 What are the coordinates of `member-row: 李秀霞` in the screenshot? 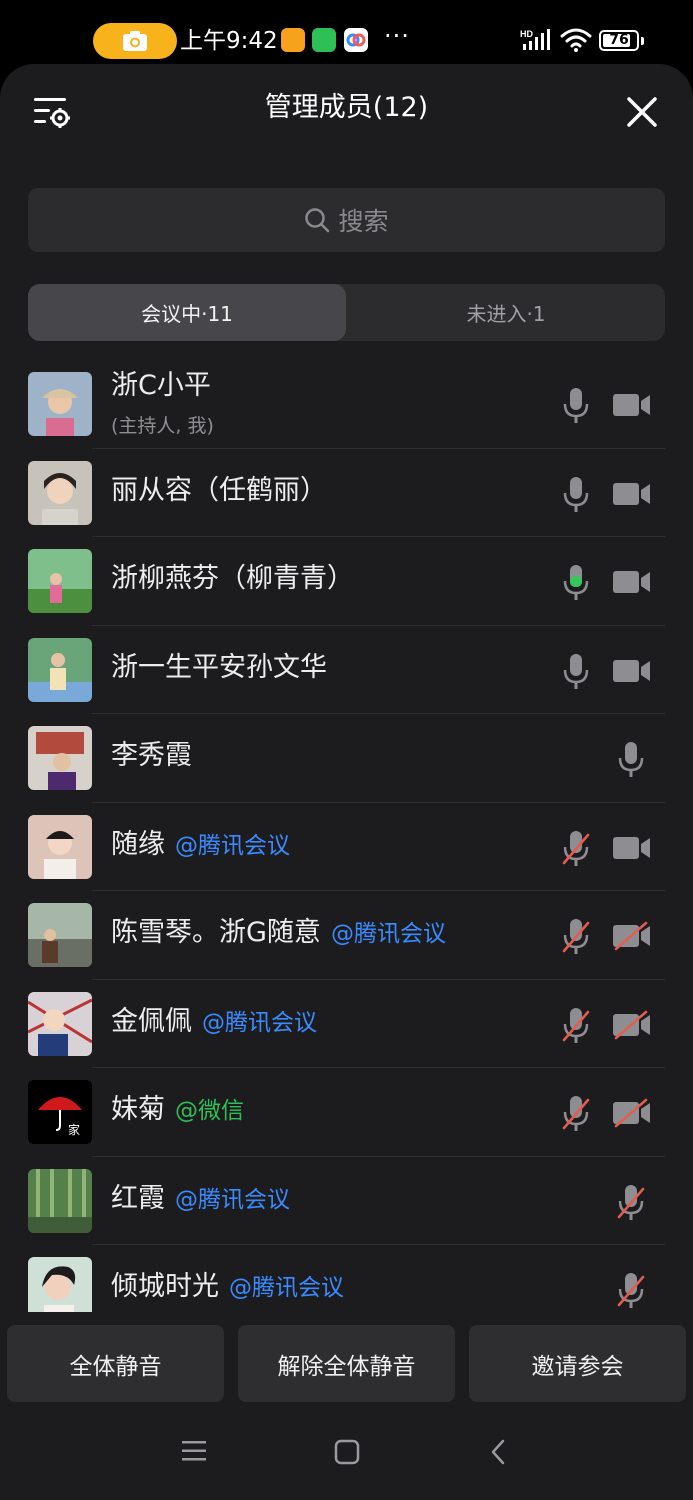 It's located at (346, 758).